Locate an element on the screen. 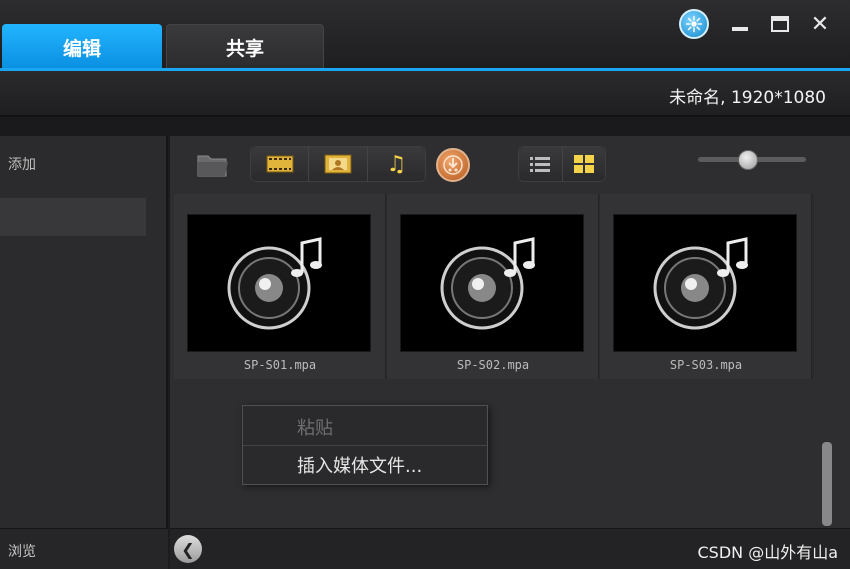 This screenshot has height=569, width=850. add-label: 添加 is located at coordinates (22, 164).